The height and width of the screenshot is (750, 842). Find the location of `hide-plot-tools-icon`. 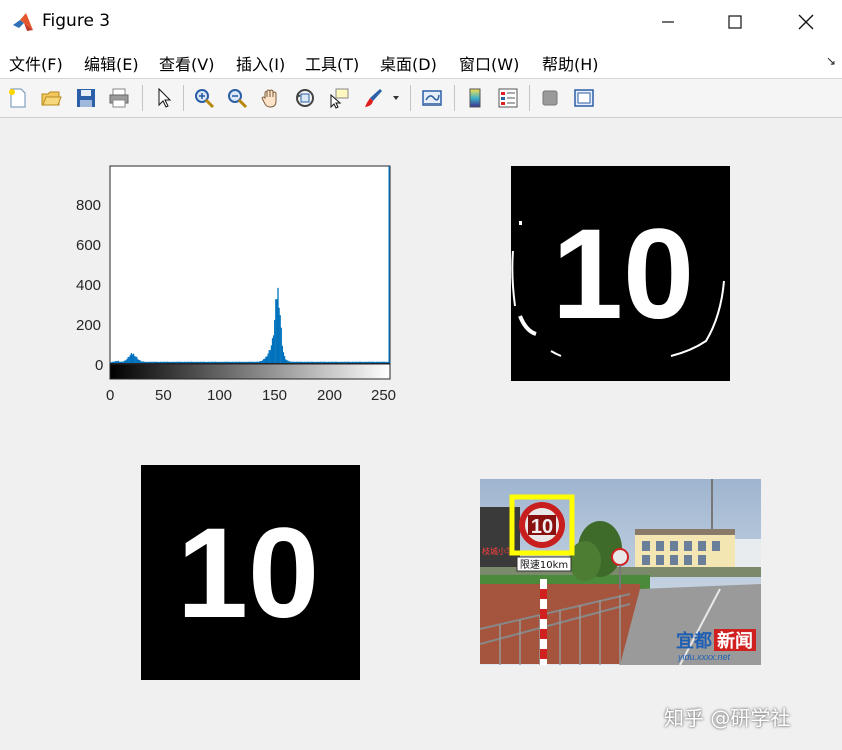

hide-plot-tools-icon is located at coordinates (550, 98).